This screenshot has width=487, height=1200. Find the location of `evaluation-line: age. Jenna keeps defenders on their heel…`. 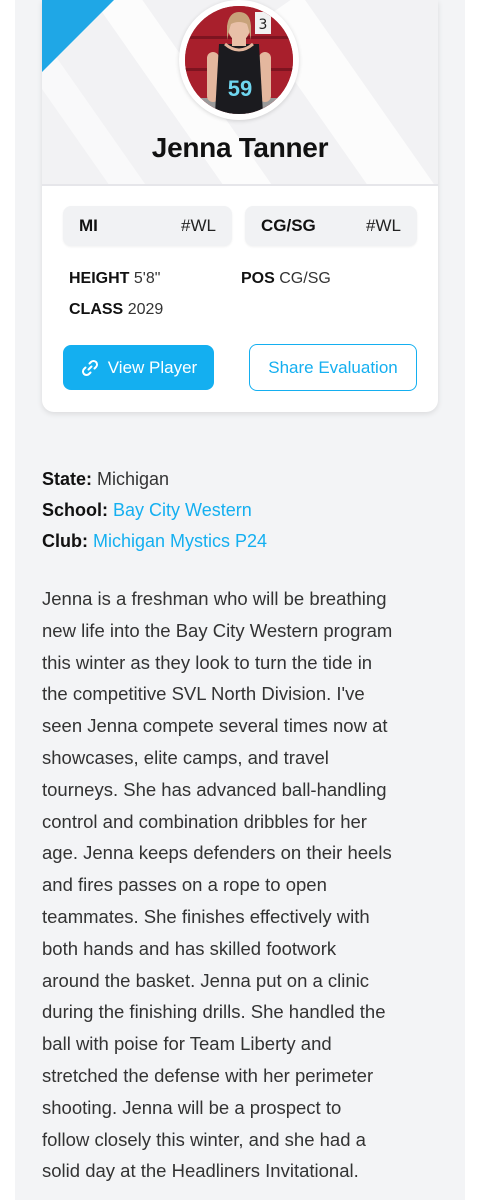

evaluation-line: age. Jenna keeps defenders on their heel… is located at coordinates (217, 853).